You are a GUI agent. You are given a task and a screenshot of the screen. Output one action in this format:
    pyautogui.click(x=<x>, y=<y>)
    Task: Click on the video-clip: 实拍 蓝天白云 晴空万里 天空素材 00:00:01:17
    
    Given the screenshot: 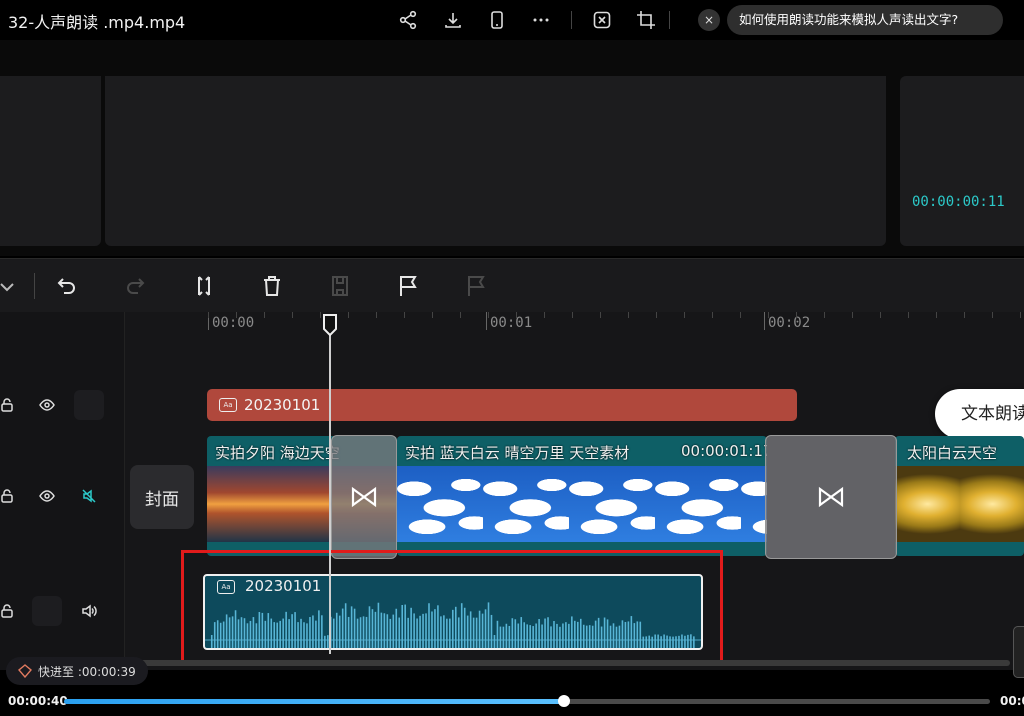 What is the action you would take?
    pyautogui.click(x=582, y=496)
    